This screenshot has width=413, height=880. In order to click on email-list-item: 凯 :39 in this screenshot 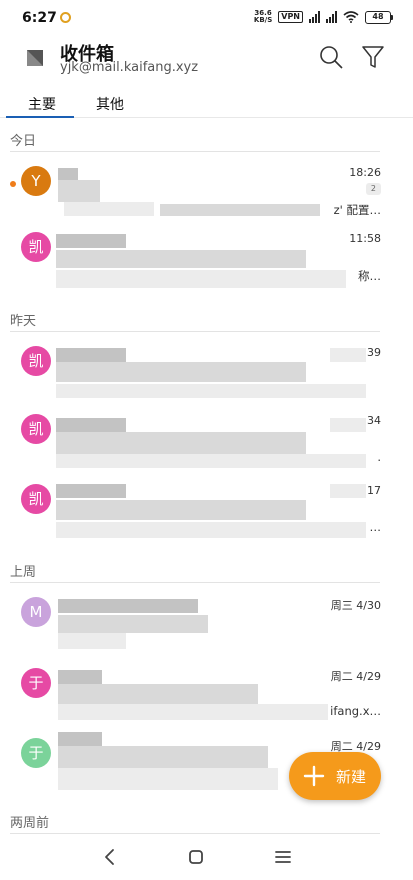, I will do `click(206, 379)`.